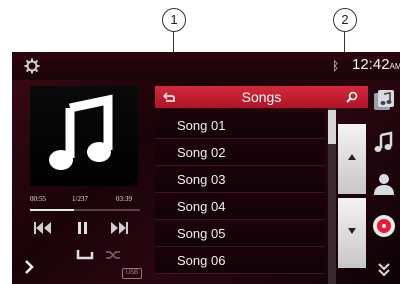 Image resolution: width=400 pixels, height=284 pixels. Describe the element at coordinates (240, 125) in the screenshot. I see `list-item: Song 01` at that location.